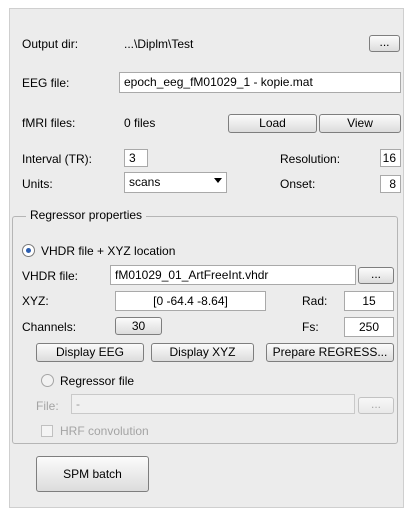  Describe the element at coordinates (260, 82) in the screenshot. I see `eeg-file-field: epoch_eeg_fM01029_1 - kopie.mat` at that location.